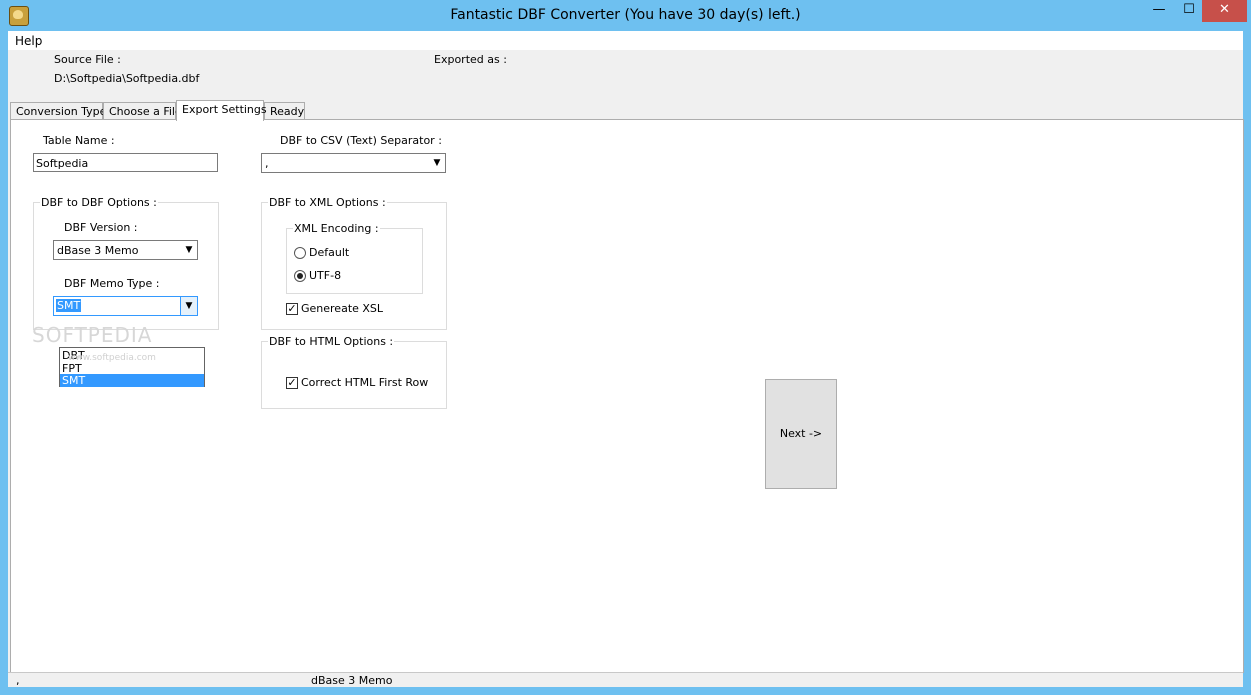 Image resolution: width=1251 pixels, height=695 pixels. Describe the element at coordinates (625, 680) in the screenshot. I see `status-bar: , dBase 3 Memo` at that location.